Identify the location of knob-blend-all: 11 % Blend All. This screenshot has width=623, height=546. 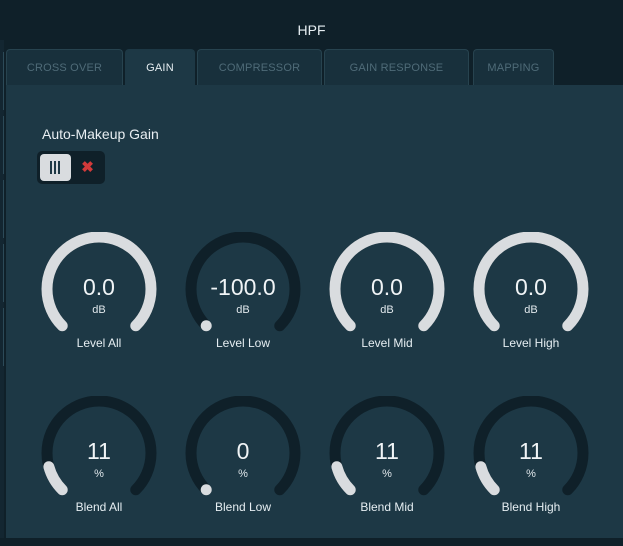
(99, 471).